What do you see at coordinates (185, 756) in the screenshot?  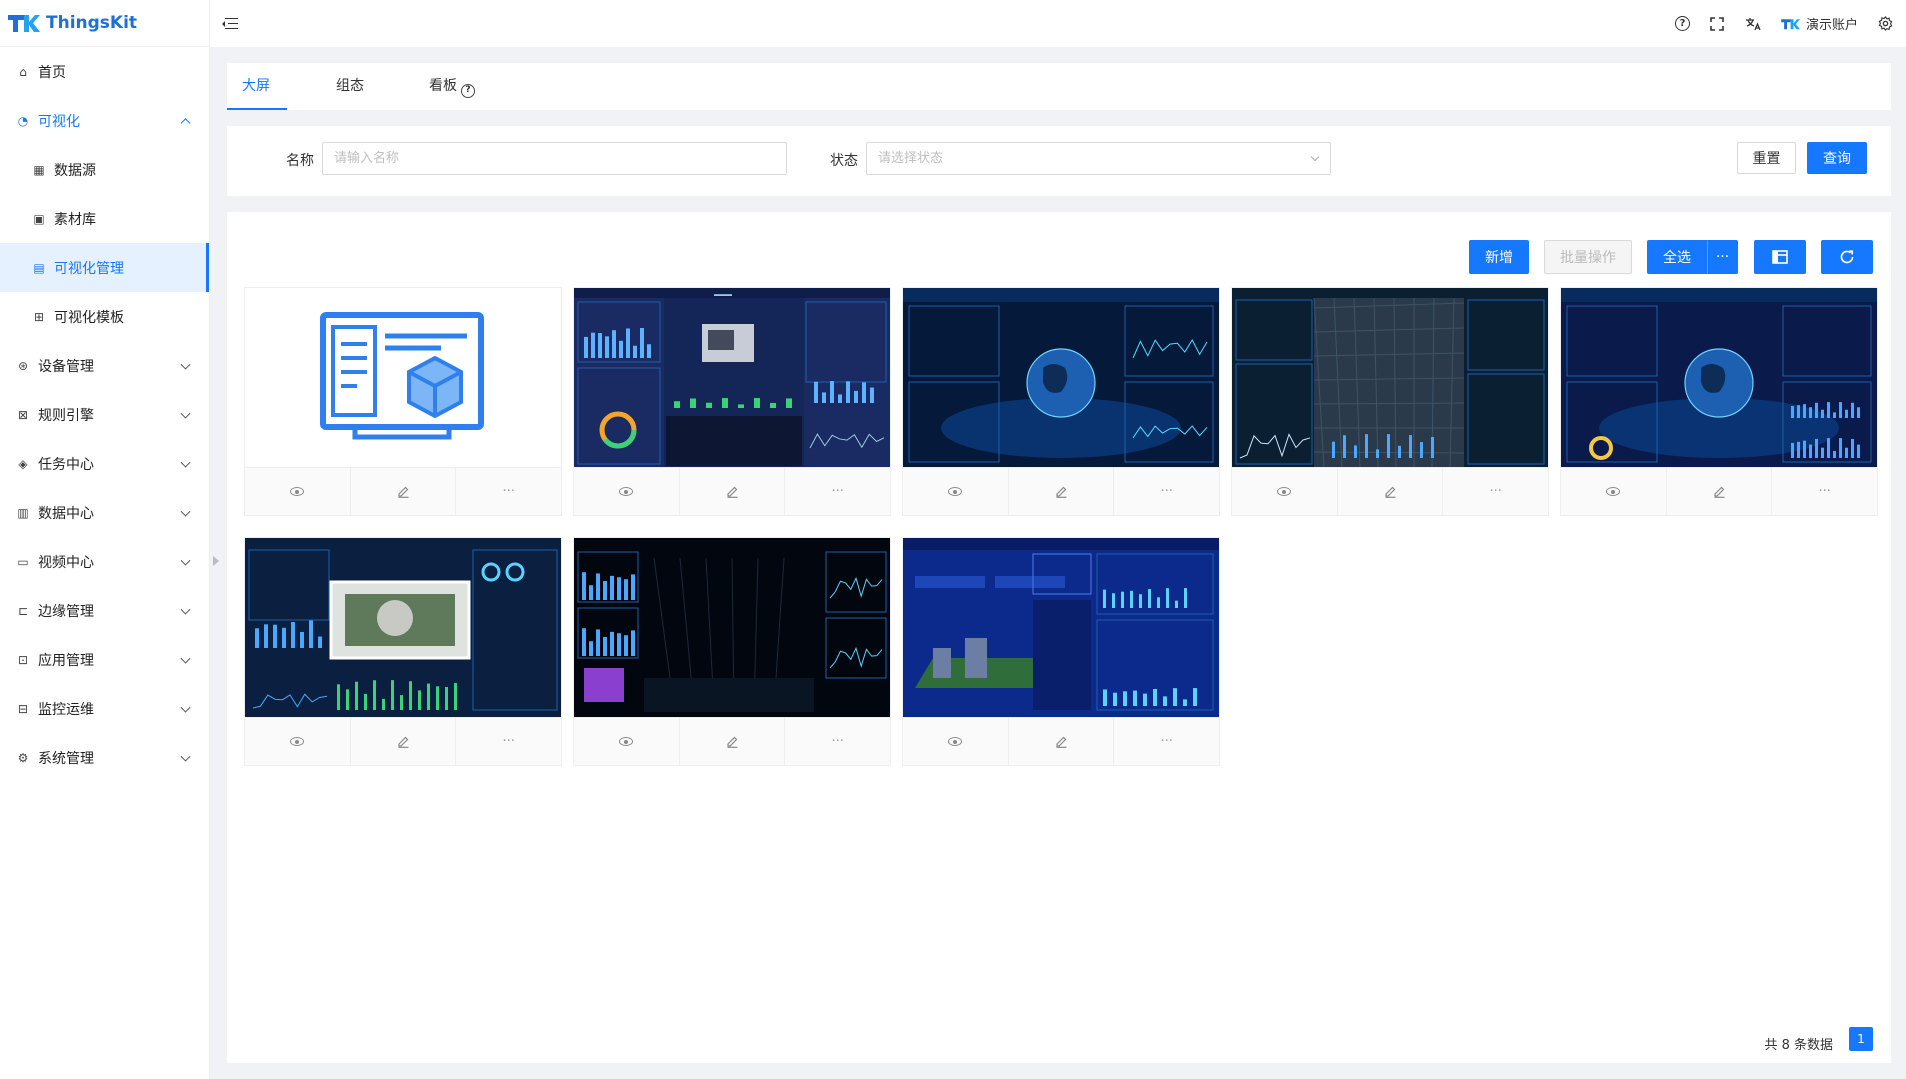 I see `chevron-down-icon` at bounding box center [185, 756].